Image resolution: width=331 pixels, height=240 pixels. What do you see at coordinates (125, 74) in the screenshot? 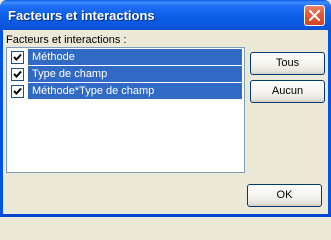
I see `list-item-type-de-champ: Type de champ` at bounding box center [125, 74].